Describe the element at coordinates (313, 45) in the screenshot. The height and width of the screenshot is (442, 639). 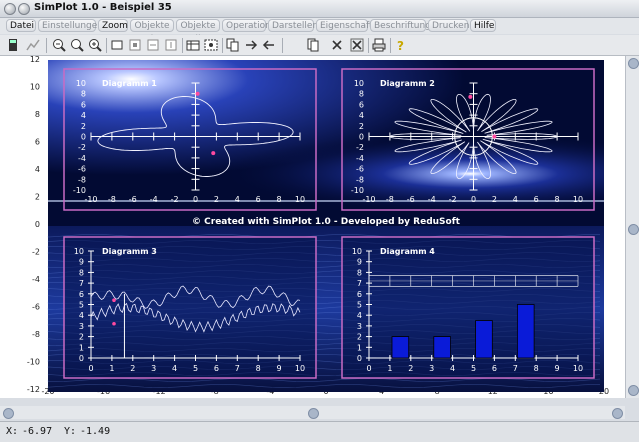
I see `duplicate-icon` at that location.